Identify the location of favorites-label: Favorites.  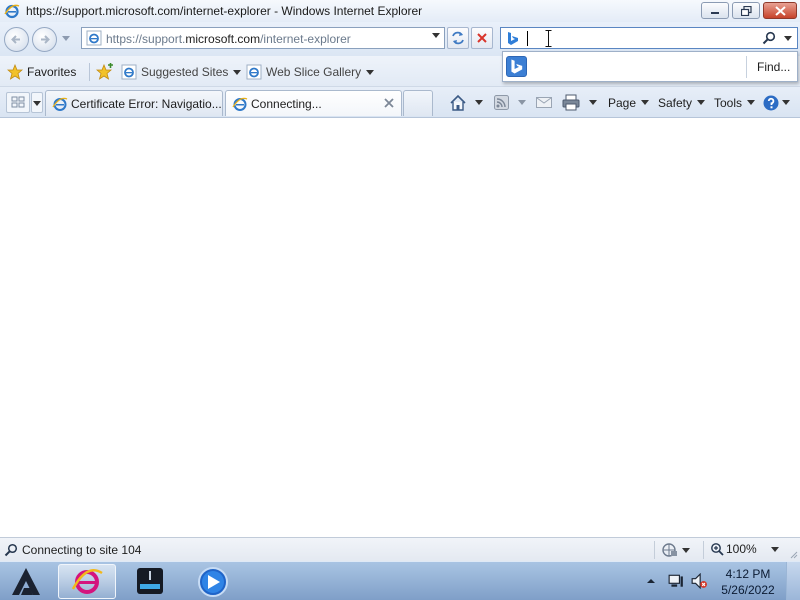
(52, 72).